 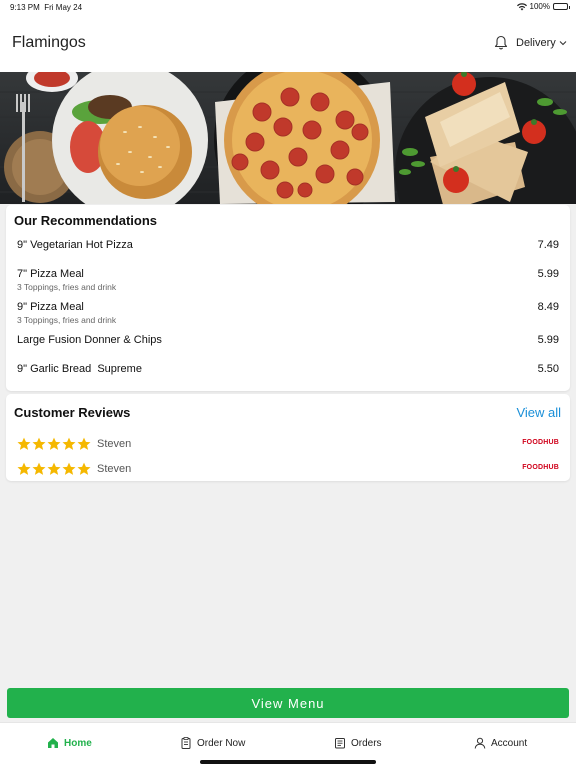 I want to click on status-right: 100%, so click(x=543, y=6).